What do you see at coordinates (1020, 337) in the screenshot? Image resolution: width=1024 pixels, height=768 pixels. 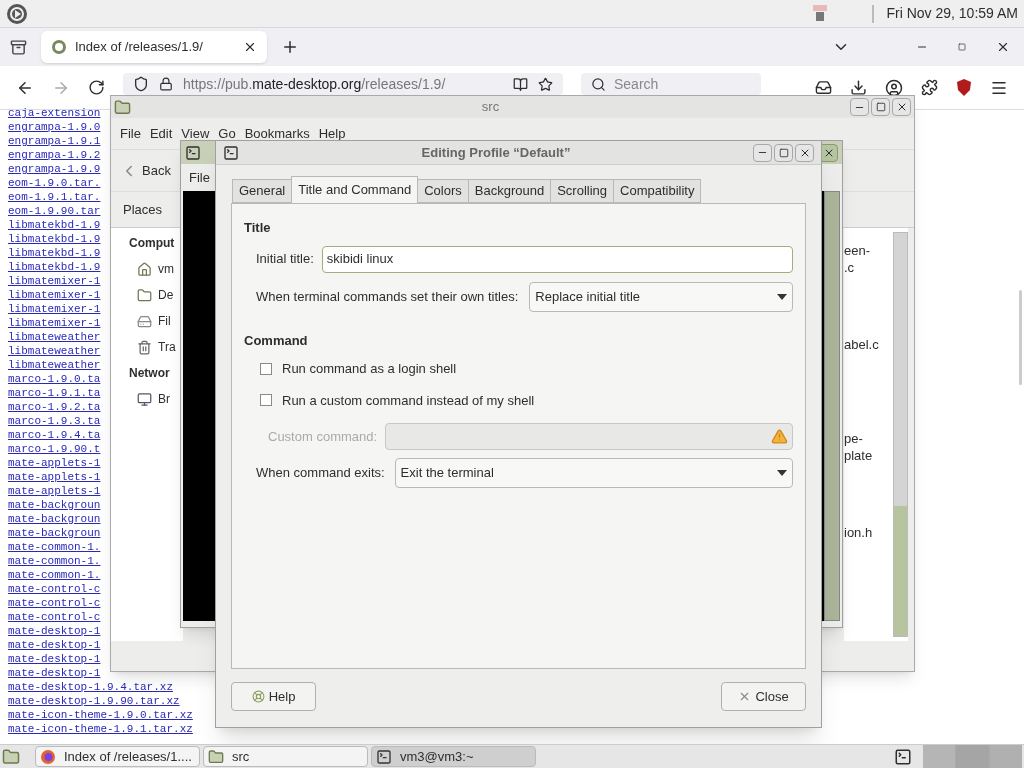 I see `page-scrollbar` at bounding box center [1020, 337].